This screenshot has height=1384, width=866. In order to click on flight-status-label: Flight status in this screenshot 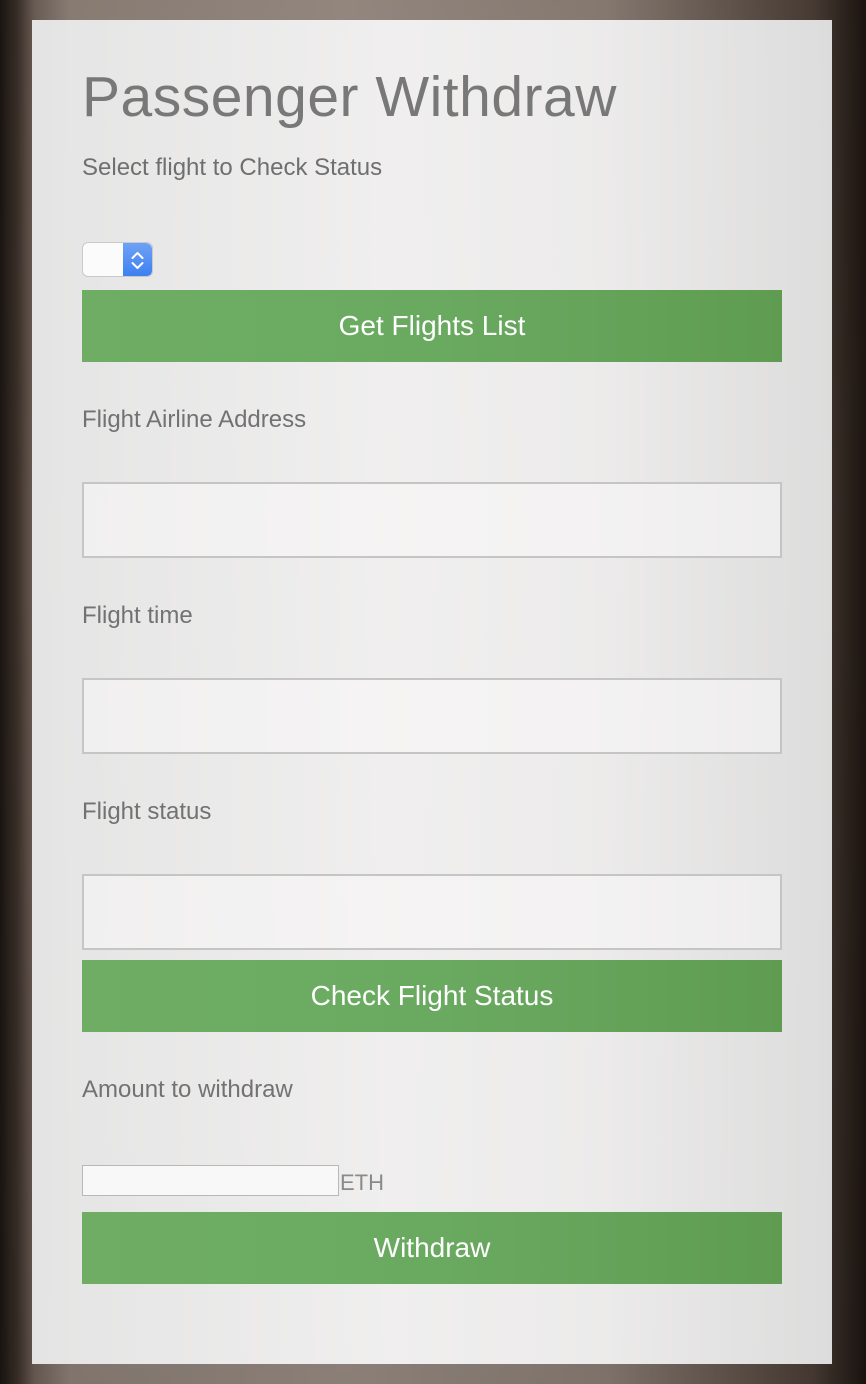, I will do `click(147, 811)`.